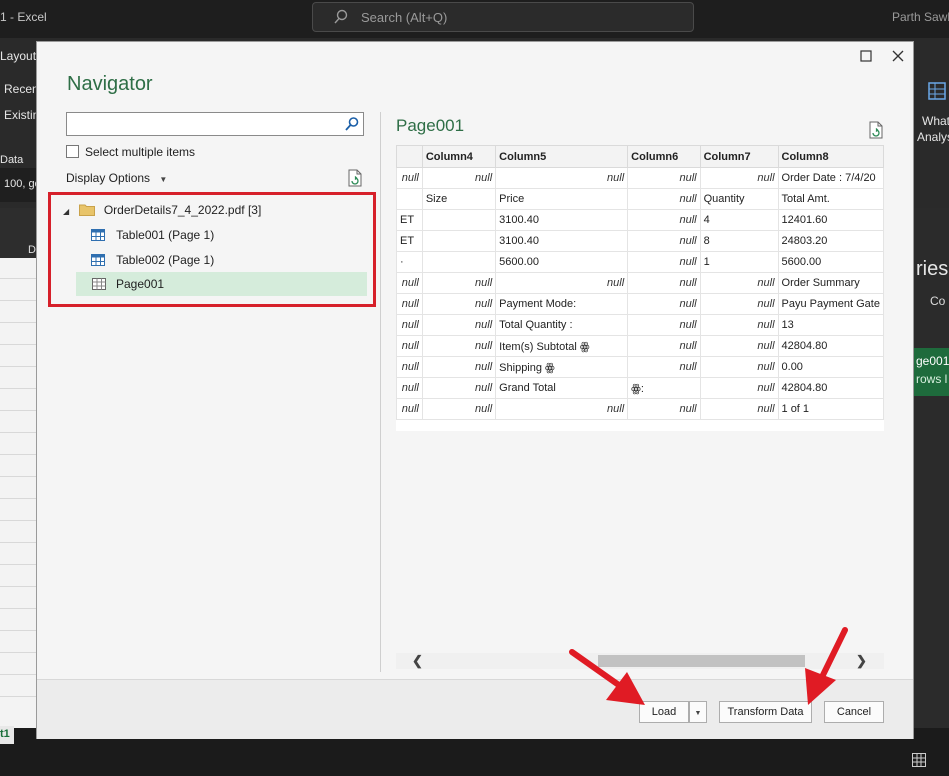  I want to click on excel-search-box: Search (Alt+Q), so click(503, 17).